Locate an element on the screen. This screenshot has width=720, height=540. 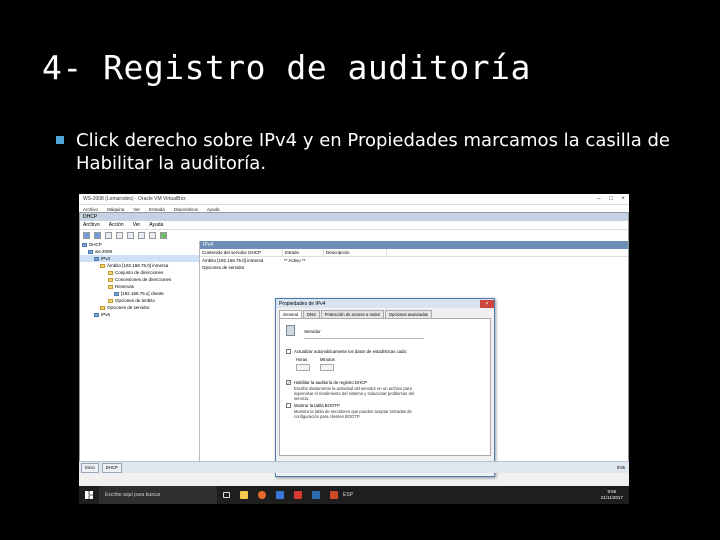
audit-logging-label: Habilitar la auditoría de registro DHCP is located at coordinates (331, 382).